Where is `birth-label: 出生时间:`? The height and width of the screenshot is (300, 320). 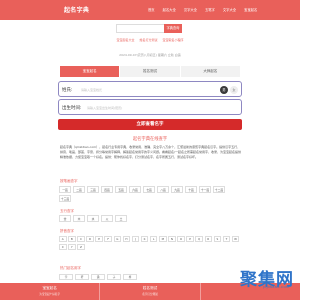 birth-label: 出生时间: is located at coordinates (72, 108).